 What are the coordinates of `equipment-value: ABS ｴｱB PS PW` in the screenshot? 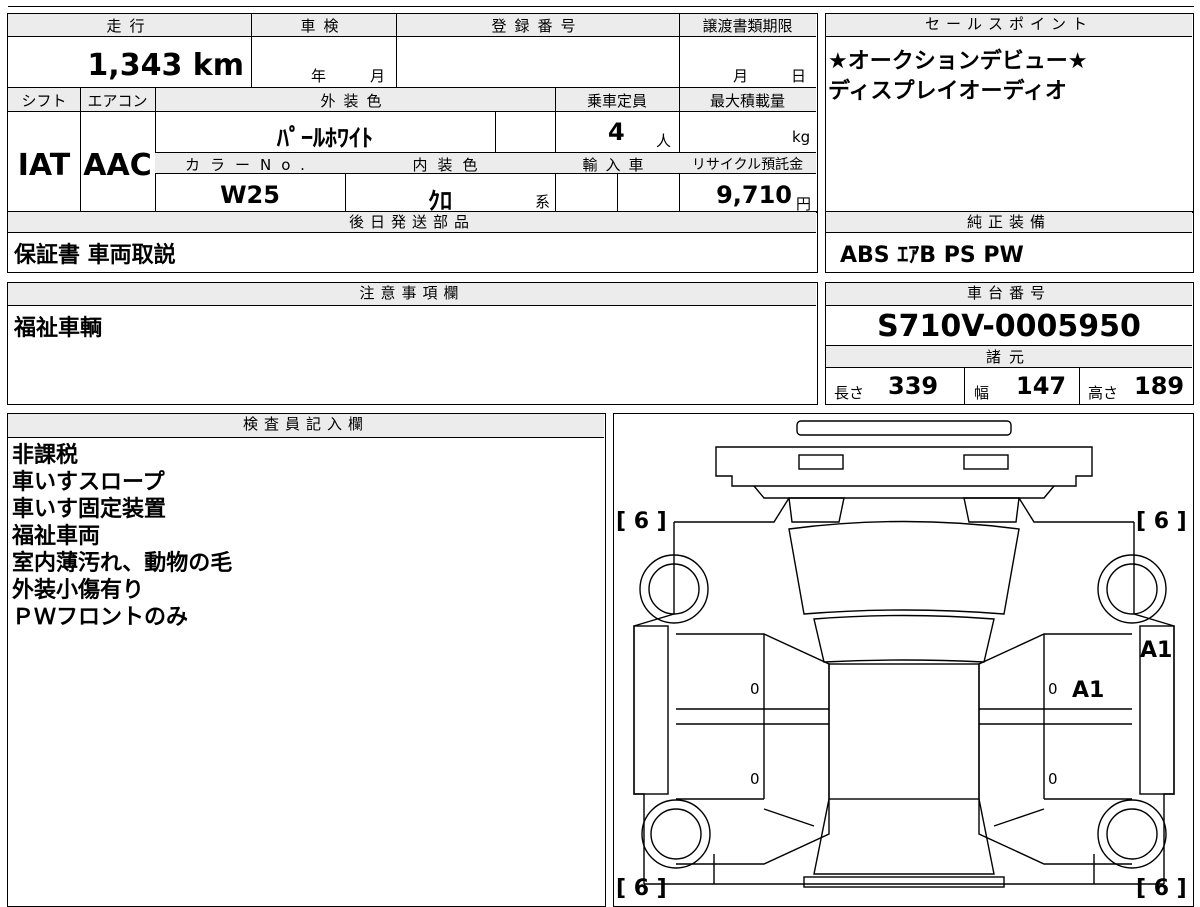 It's located at (932, 255).